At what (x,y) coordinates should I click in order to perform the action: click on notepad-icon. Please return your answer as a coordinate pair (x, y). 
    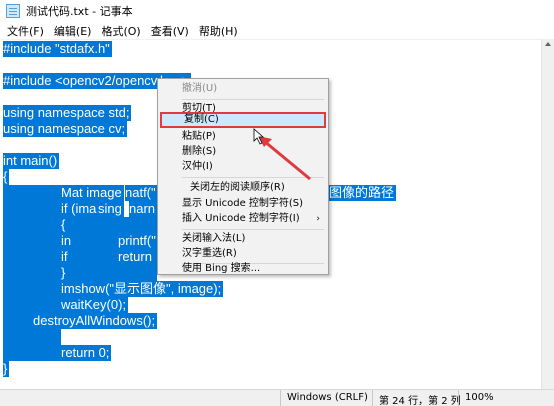
    Looking at the image, I should click on (13, 11).